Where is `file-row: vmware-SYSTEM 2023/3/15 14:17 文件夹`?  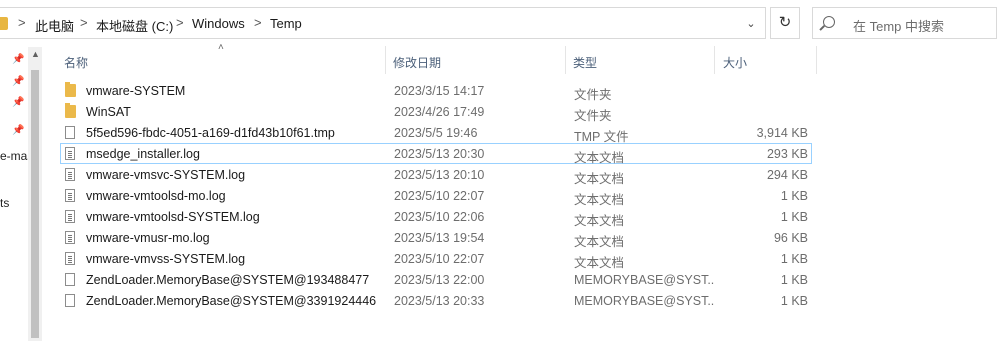
file-row: vmware-SYSTEM 2023/3/15 14:17 文件夹 is located at coordinates (436, 91).